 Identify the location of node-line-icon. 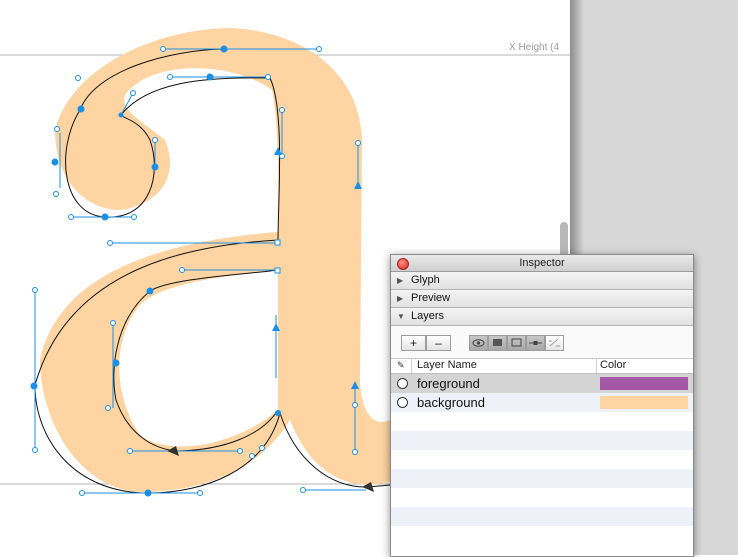
(535, 343).